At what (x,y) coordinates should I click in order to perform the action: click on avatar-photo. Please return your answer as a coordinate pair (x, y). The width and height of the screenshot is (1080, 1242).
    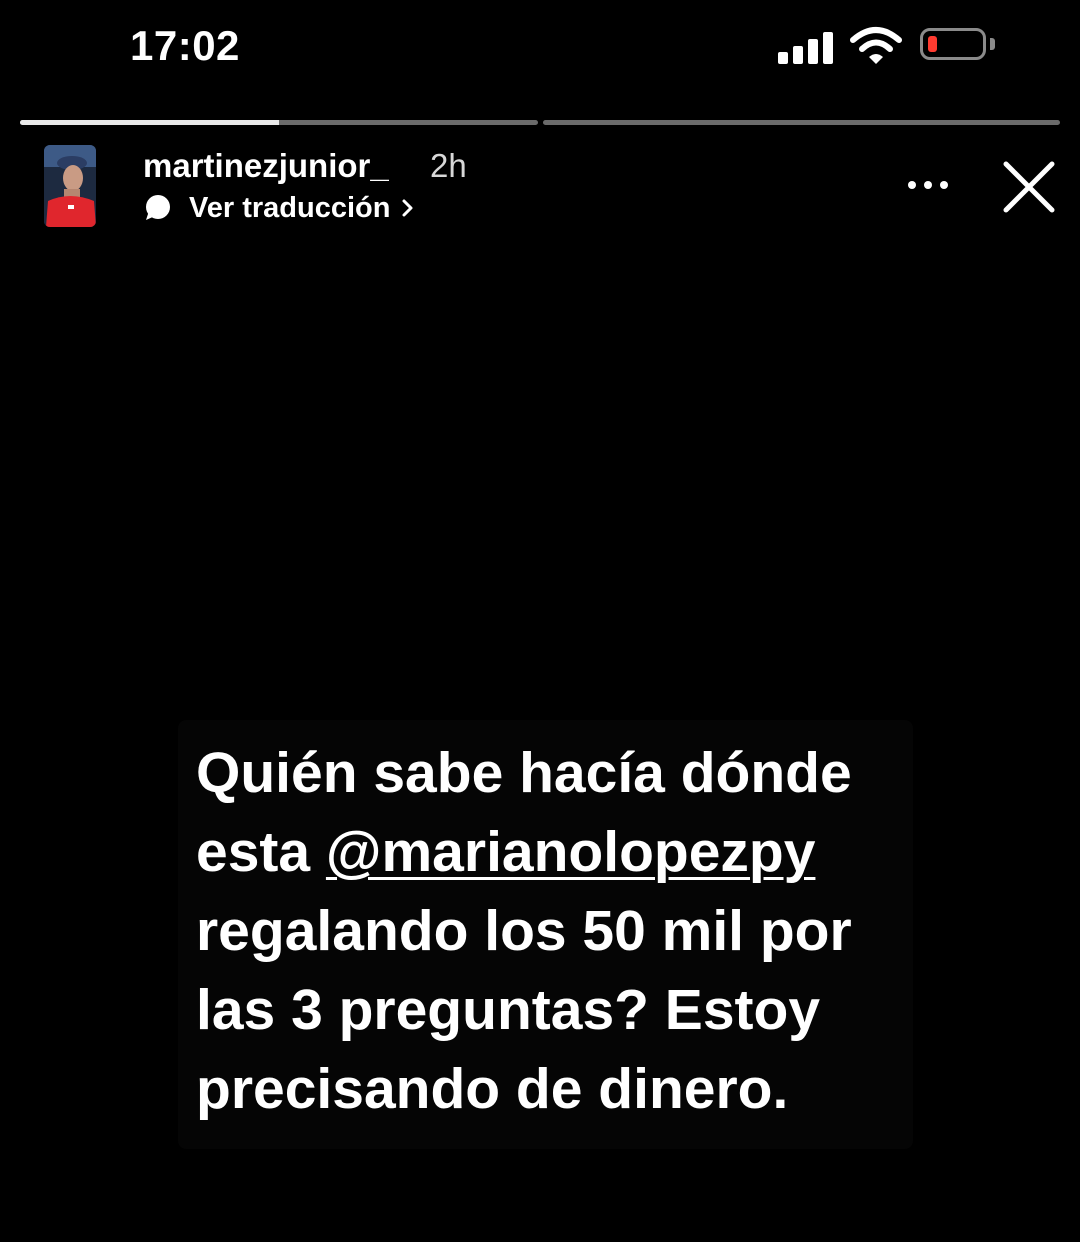
    Looking at the image, I should click on (70, 186).